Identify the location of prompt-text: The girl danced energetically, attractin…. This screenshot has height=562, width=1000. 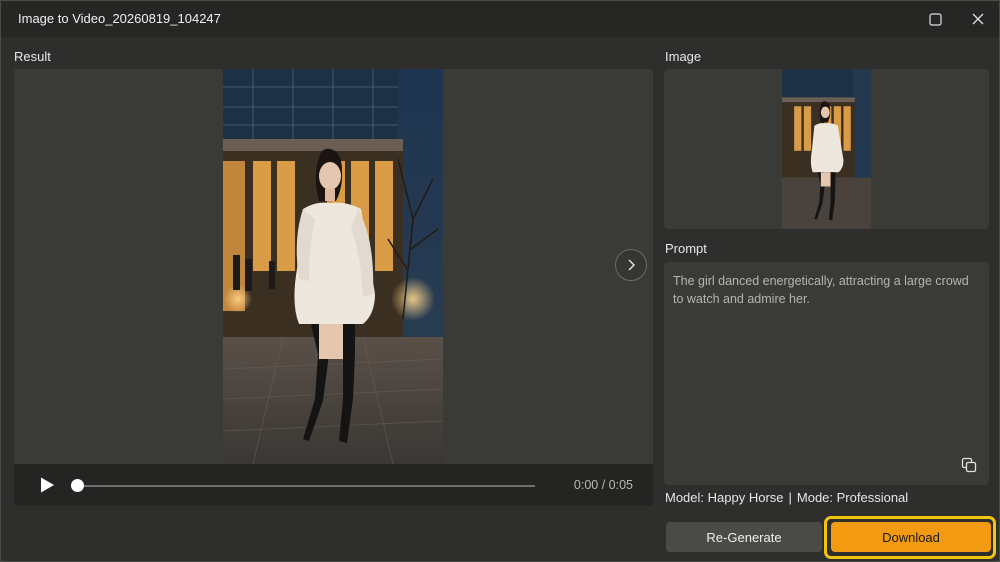
(827, 290).